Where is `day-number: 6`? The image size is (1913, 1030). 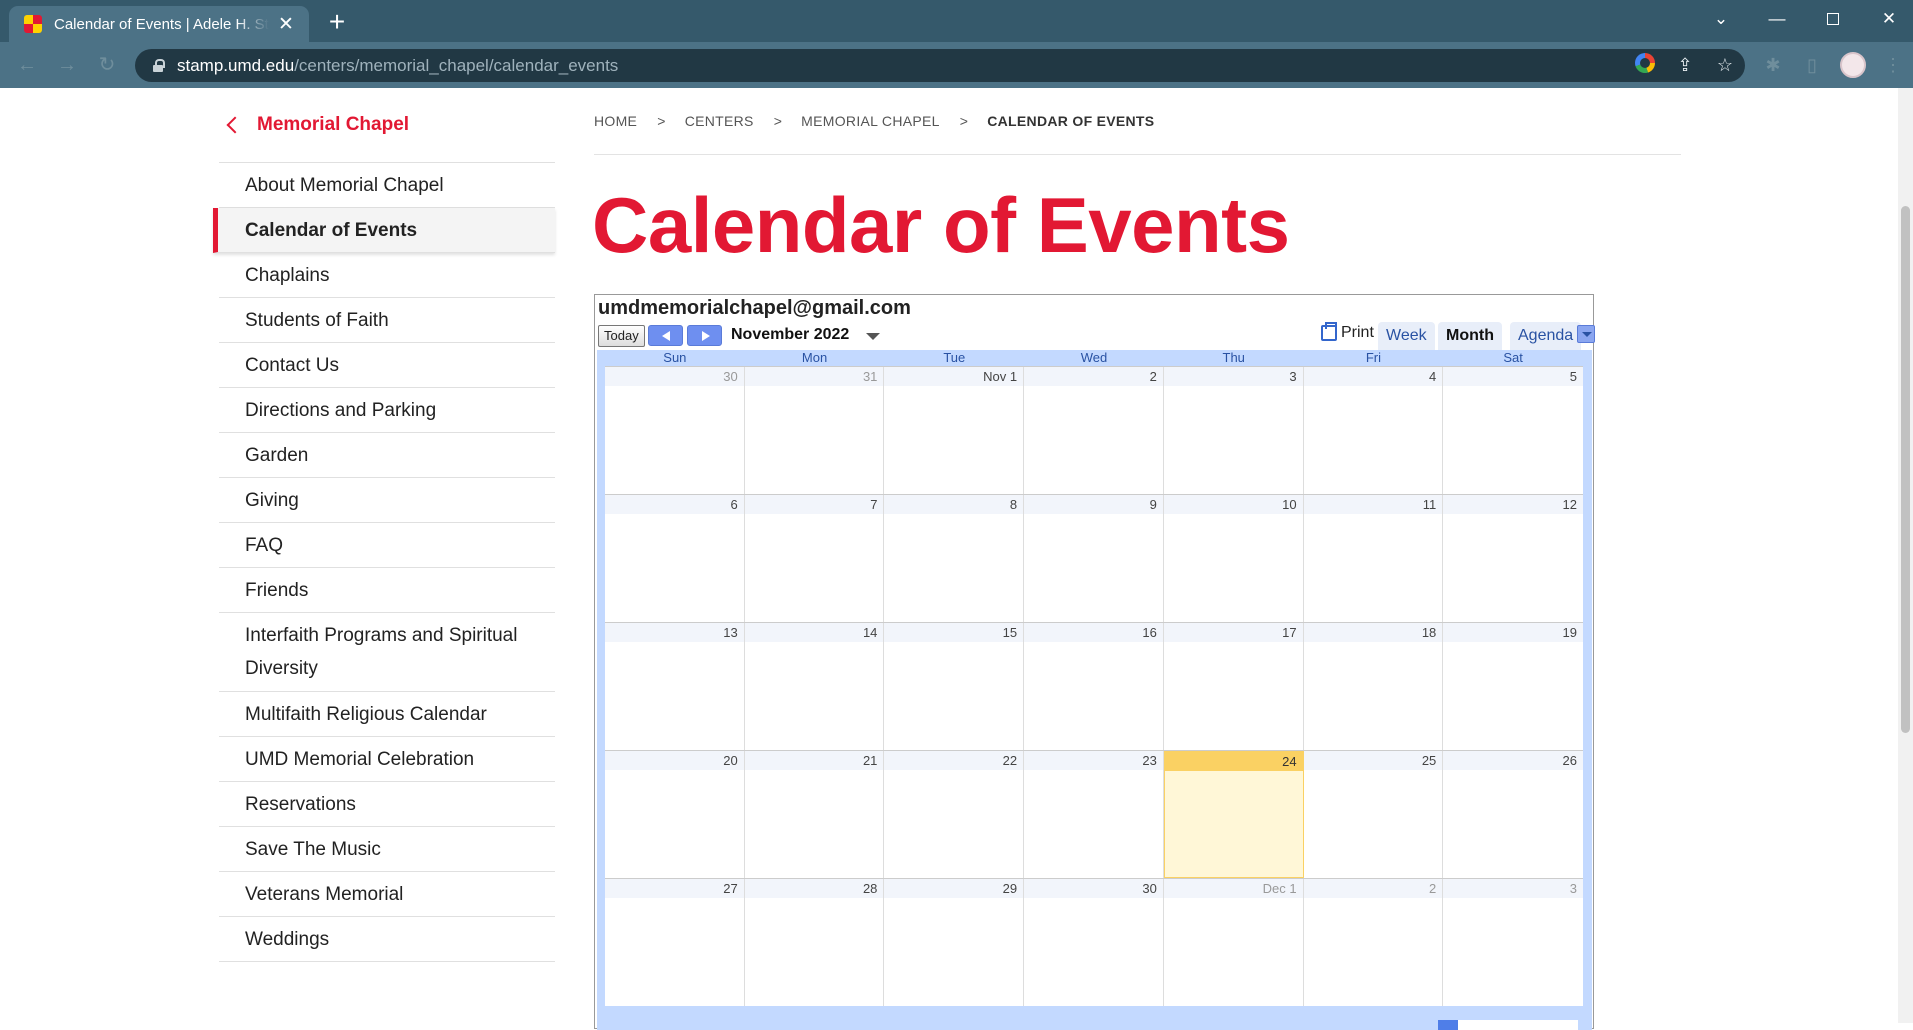 day-number: 6 is located at coordinates (674, 504).